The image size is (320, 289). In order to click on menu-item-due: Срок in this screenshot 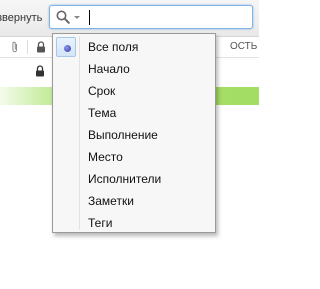, I will do `click(134, 91)`.